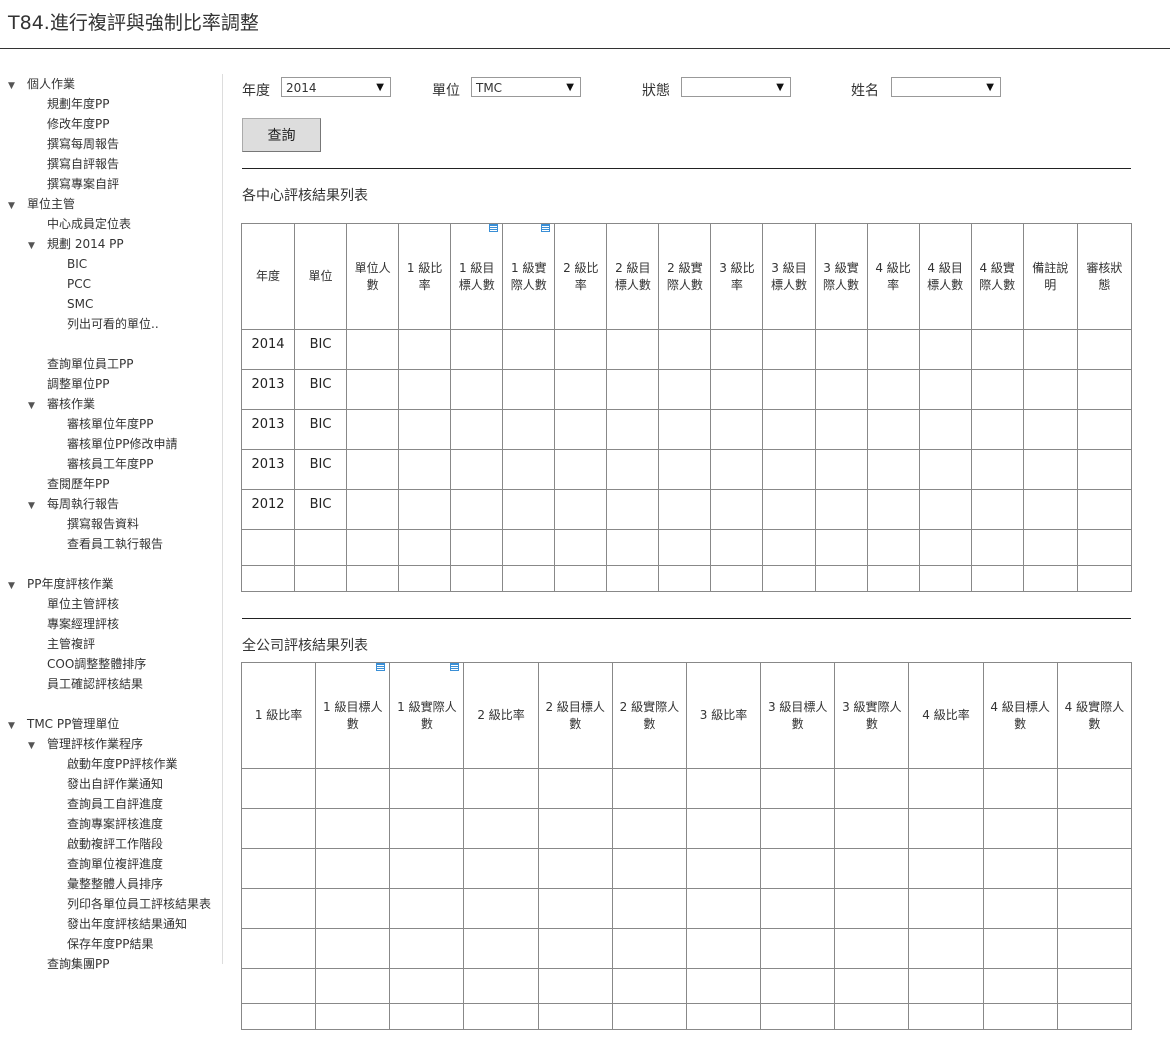 The height and width of the screenshot is (1055, 1173). I want to click on year-select: 2014 ▼, so click(336, 87).